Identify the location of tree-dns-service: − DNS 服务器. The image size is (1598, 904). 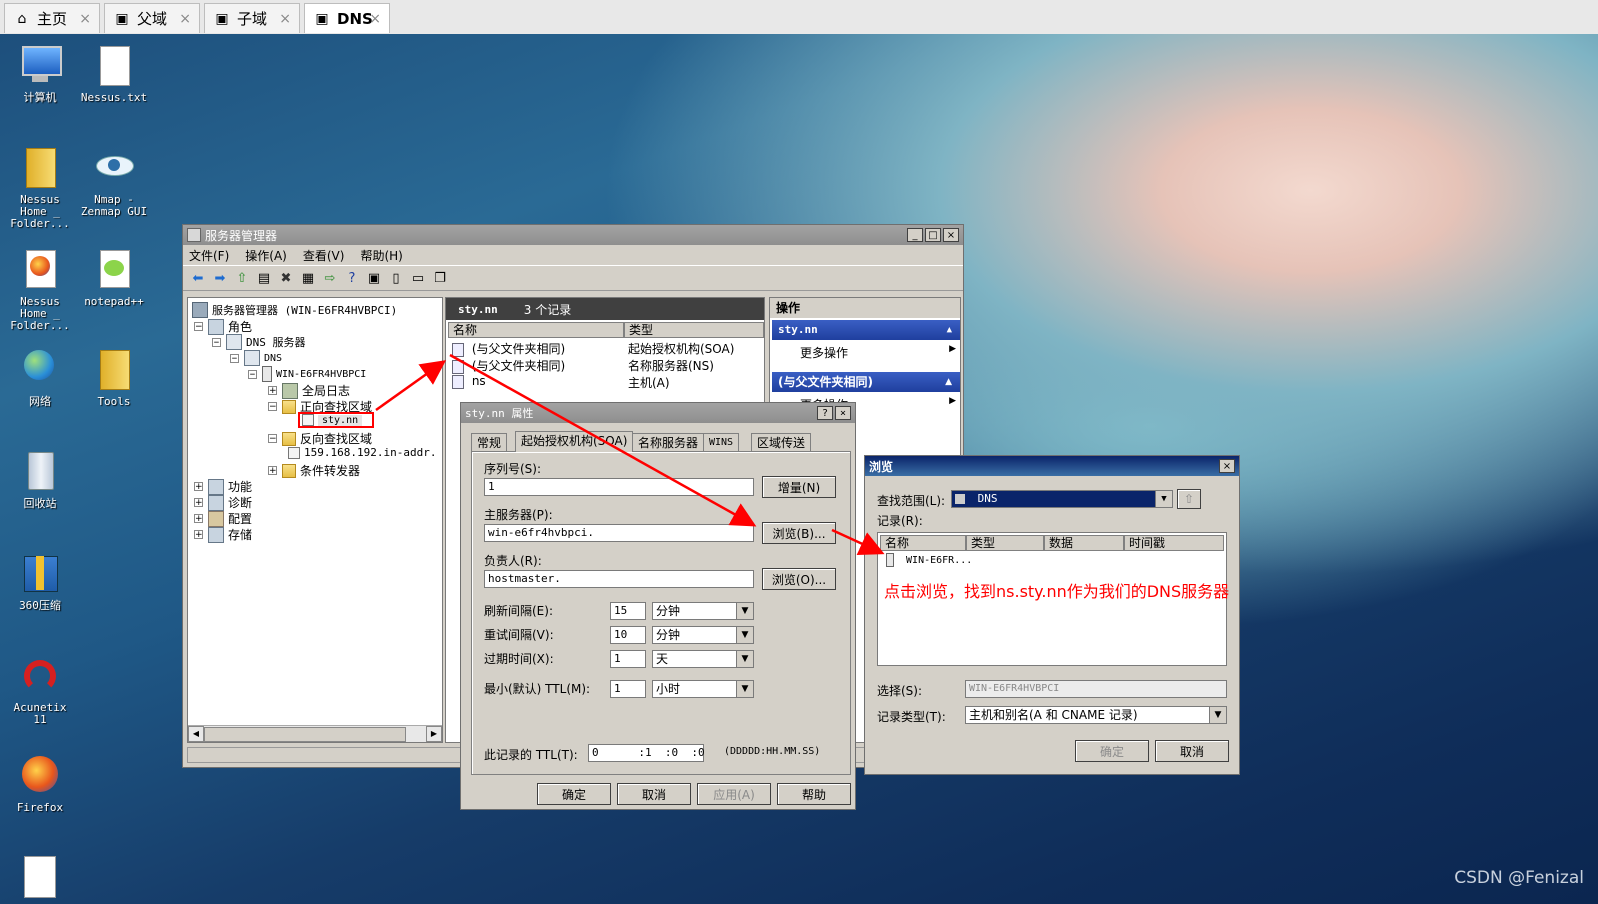
(259, 342).